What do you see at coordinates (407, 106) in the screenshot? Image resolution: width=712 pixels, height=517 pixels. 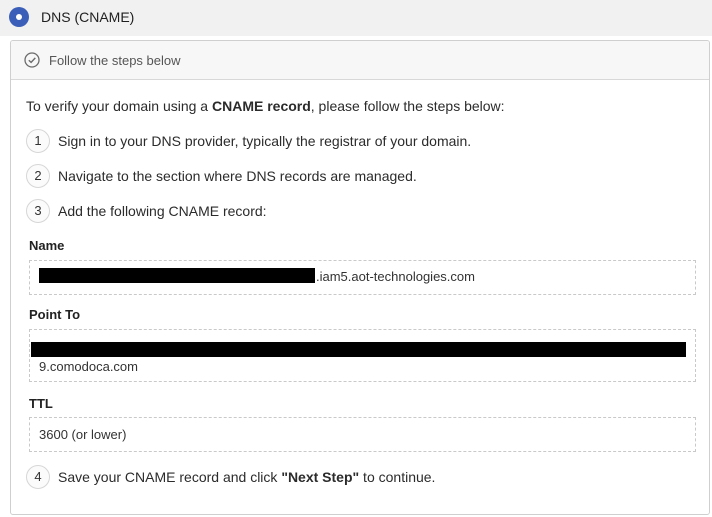 I see `intro-suffix: , please follow the steps below:` at bounding box center [407, 106].